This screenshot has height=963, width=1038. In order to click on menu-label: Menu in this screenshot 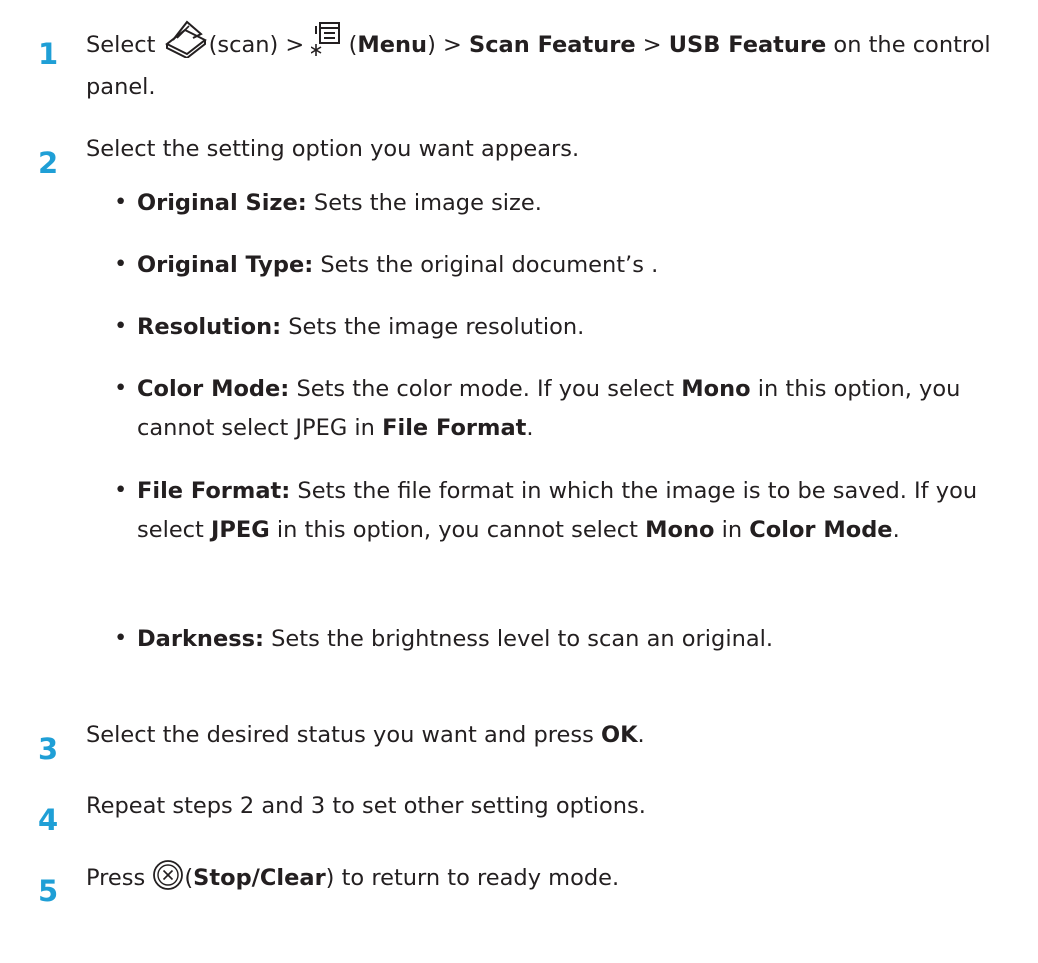, I will do `click(392, 45)`.